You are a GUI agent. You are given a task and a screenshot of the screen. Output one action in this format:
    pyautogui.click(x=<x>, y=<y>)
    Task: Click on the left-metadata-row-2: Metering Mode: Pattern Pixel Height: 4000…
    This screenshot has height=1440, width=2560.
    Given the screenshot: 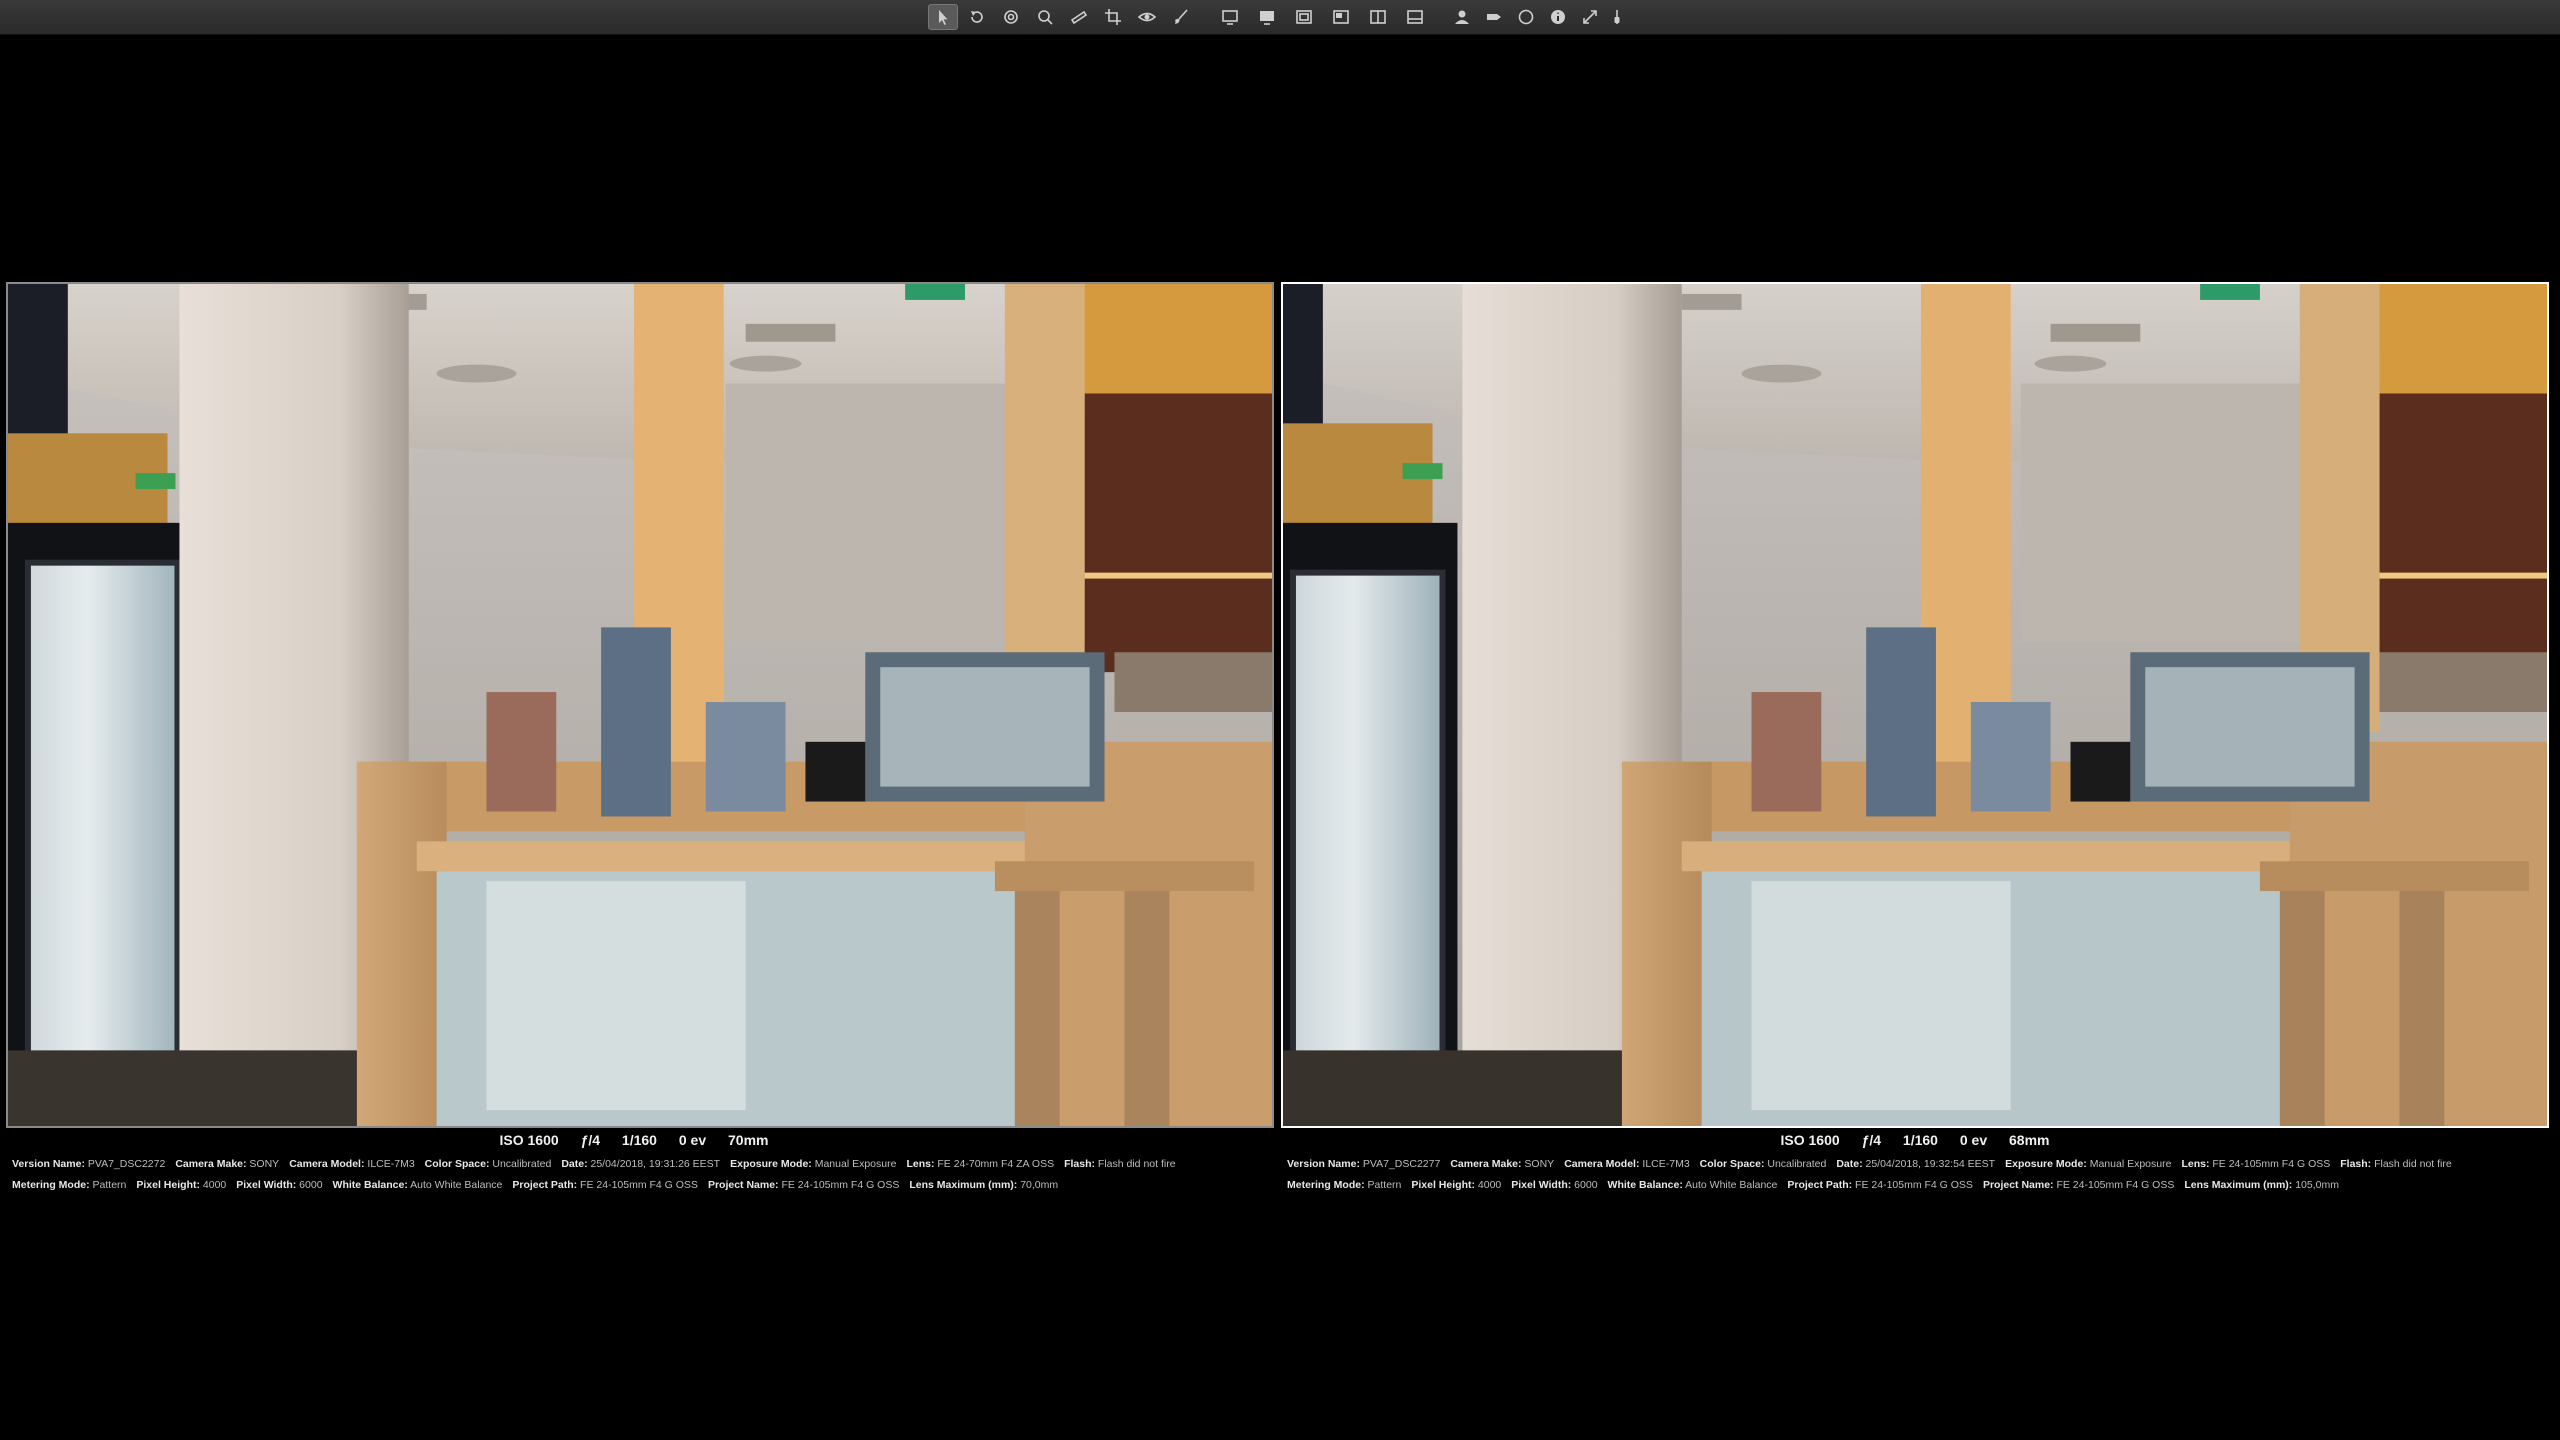 What is the action you would take?
    pyautogui.click(x=647, y=1185)
    